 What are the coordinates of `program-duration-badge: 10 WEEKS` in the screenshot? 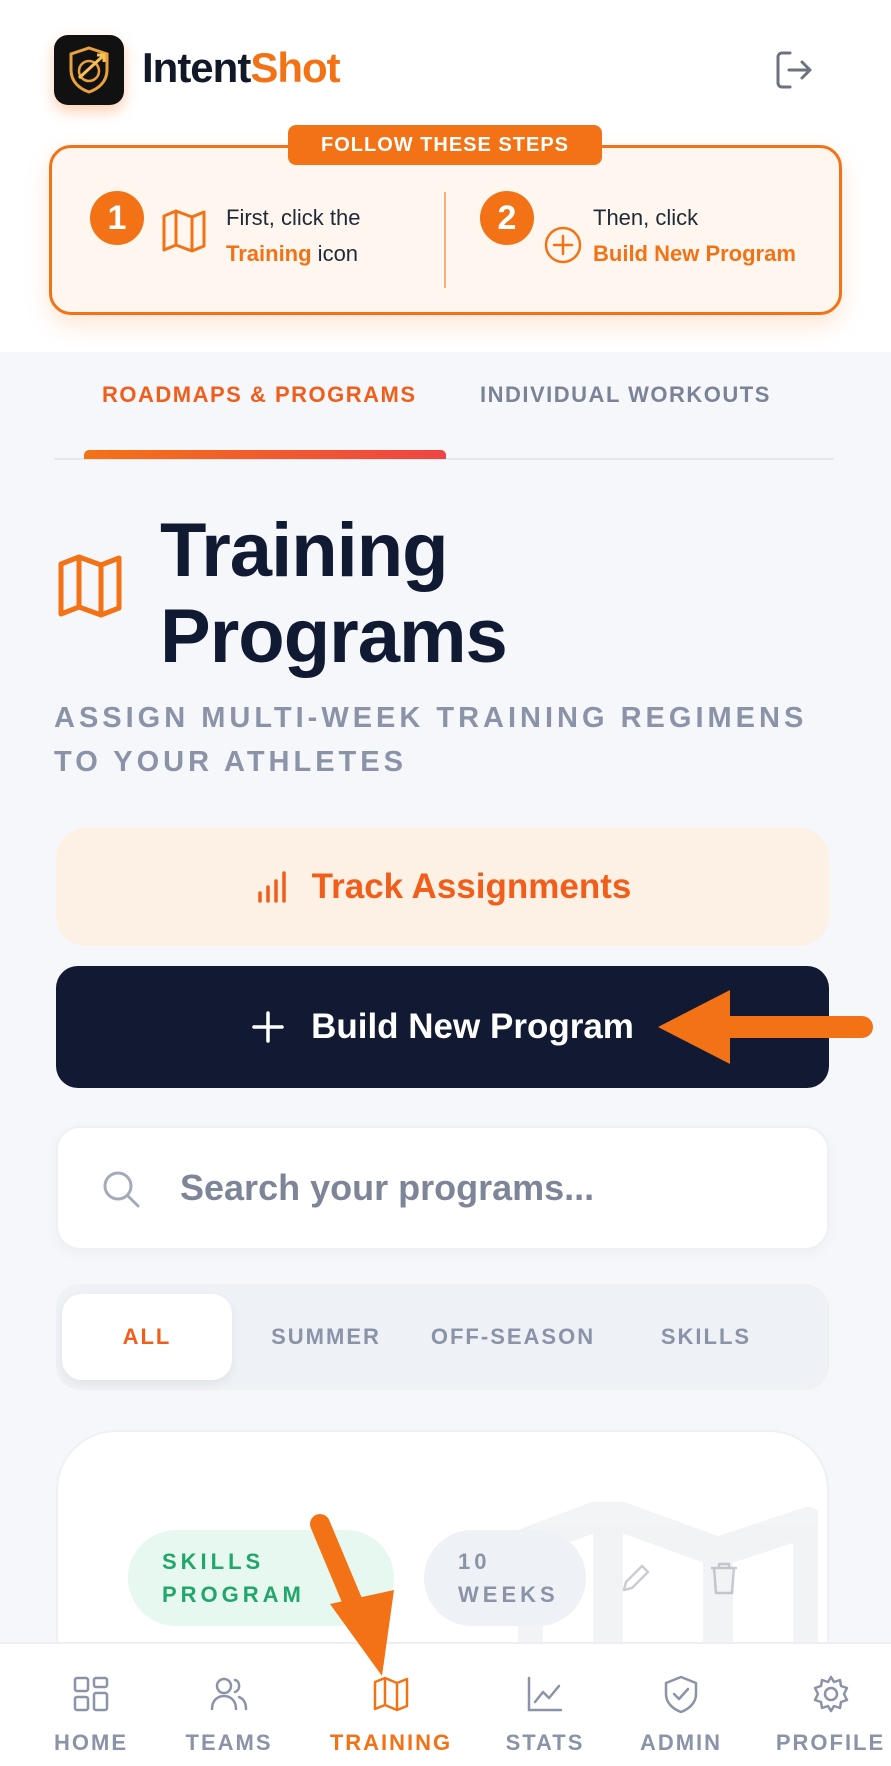 It's located at (505, 1578).